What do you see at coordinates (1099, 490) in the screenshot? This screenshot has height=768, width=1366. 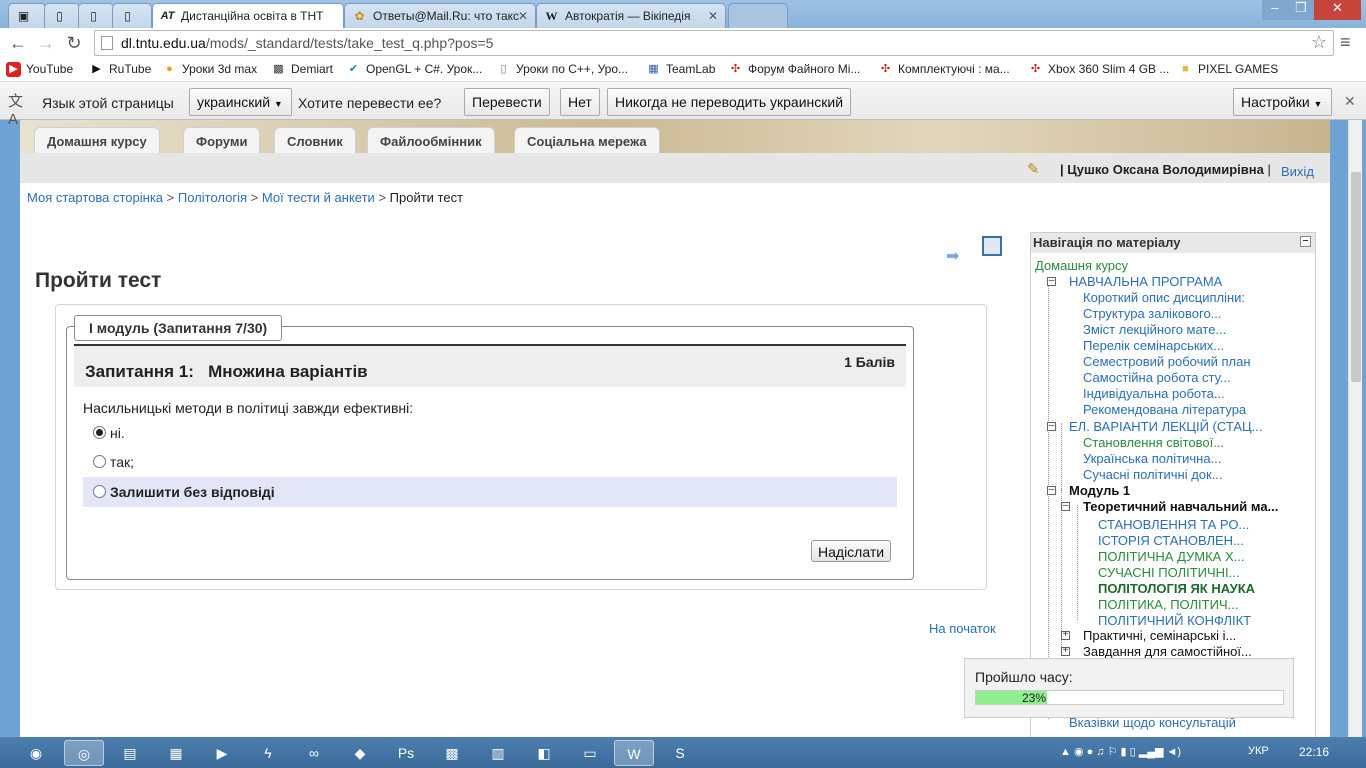 I see `nav-tree-item: Модуль 1` at bounding box center [1099, 490].